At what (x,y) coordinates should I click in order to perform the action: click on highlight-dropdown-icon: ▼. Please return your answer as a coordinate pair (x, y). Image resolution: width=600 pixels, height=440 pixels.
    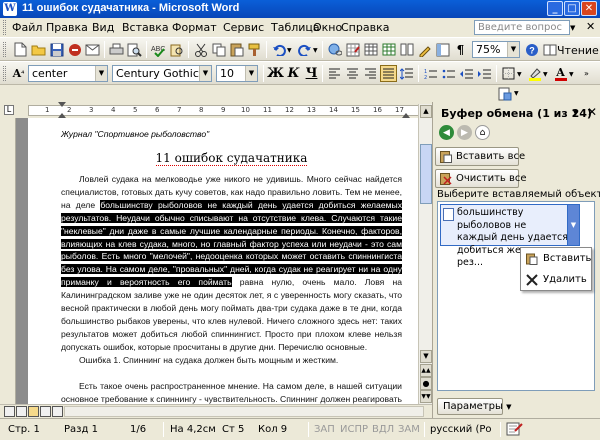
    Looking at the image, I should click on (545, 74).